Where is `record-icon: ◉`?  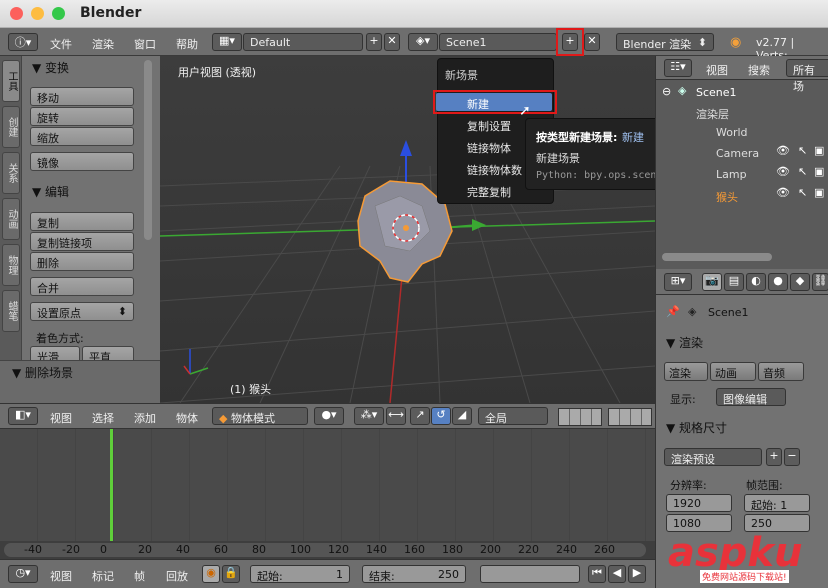 record-icon: ◉ is located at coordinates (211, 574).